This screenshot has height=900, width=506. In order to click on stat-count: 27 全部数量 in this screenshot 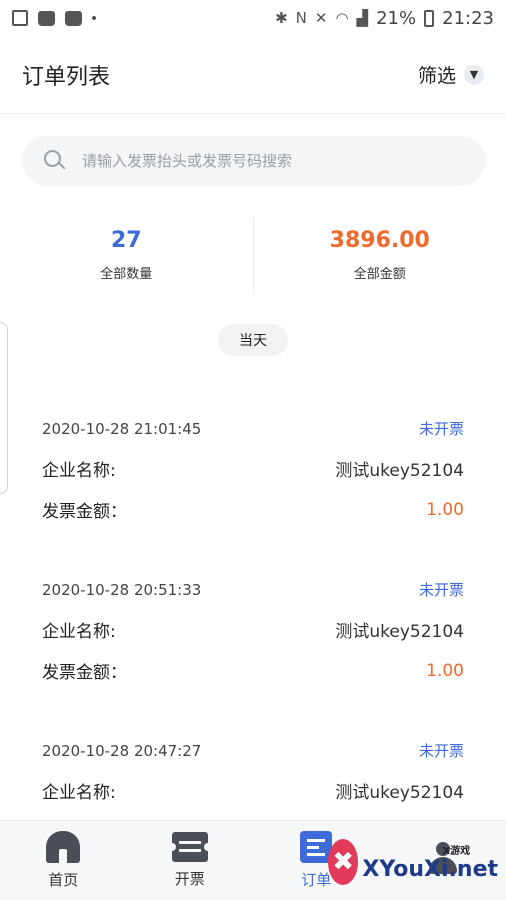, I will do `click(126, 255)`.